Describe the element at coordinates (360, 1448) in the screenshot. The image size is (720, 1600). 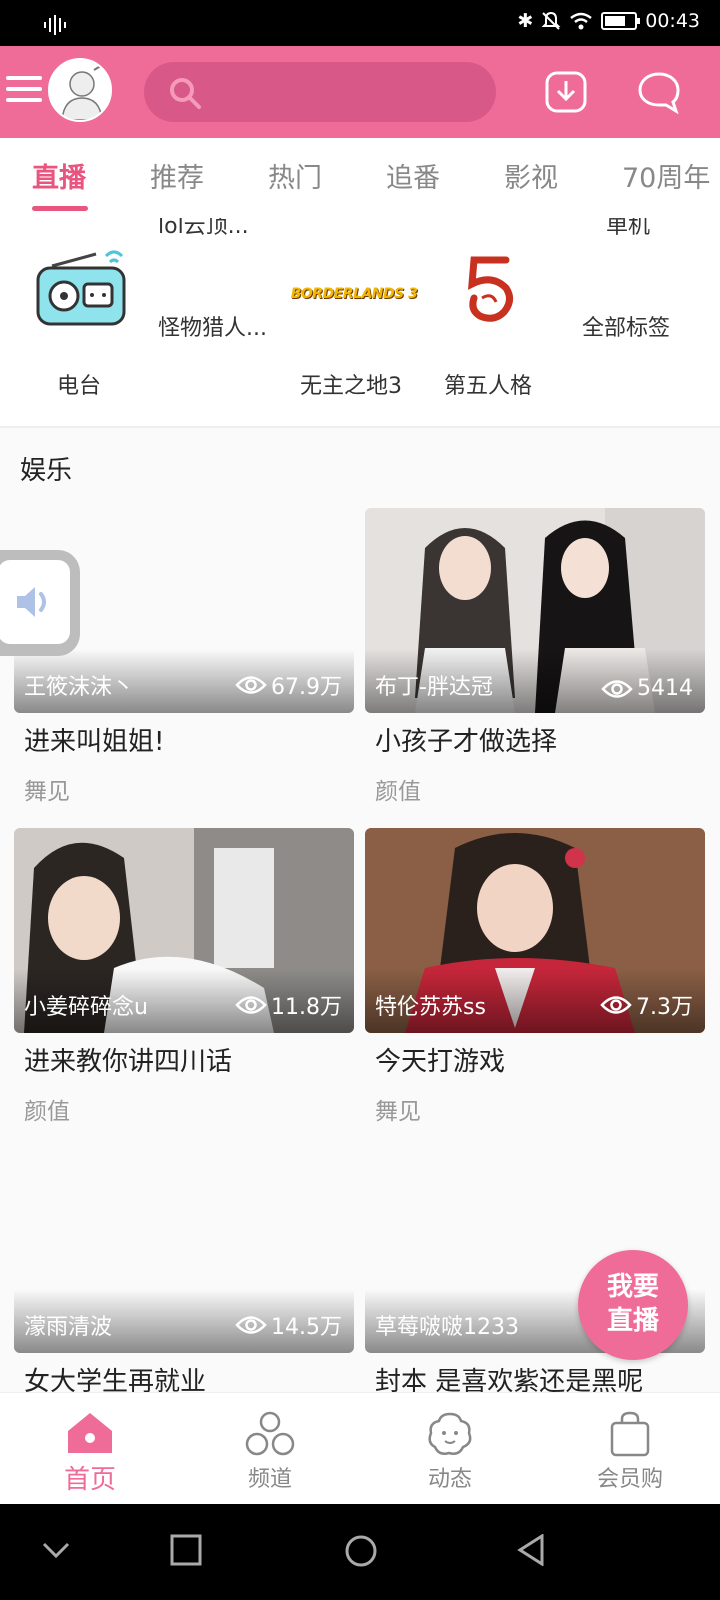
I see `bottom-nav: 首页 频道 动态 会员购` at that location.